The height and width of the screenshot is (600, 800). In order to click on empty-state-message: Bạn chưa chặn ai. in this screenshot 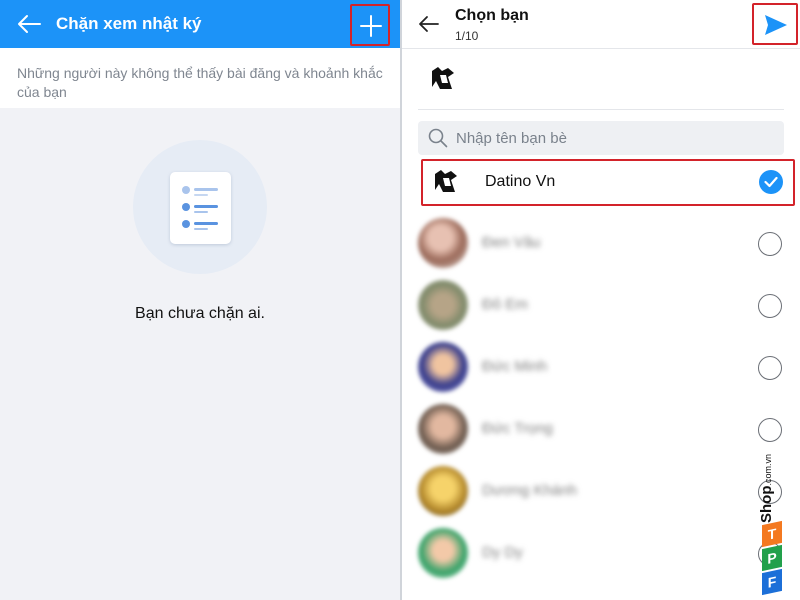, I will do `click(200, 313)`.